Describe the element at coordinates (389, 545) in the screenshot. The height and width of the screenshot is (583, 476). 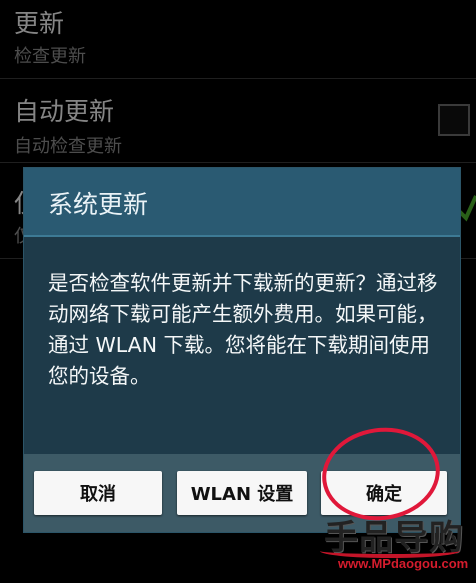
I see `watermark: 手品导购 www.MPdaogou.com` at that location.